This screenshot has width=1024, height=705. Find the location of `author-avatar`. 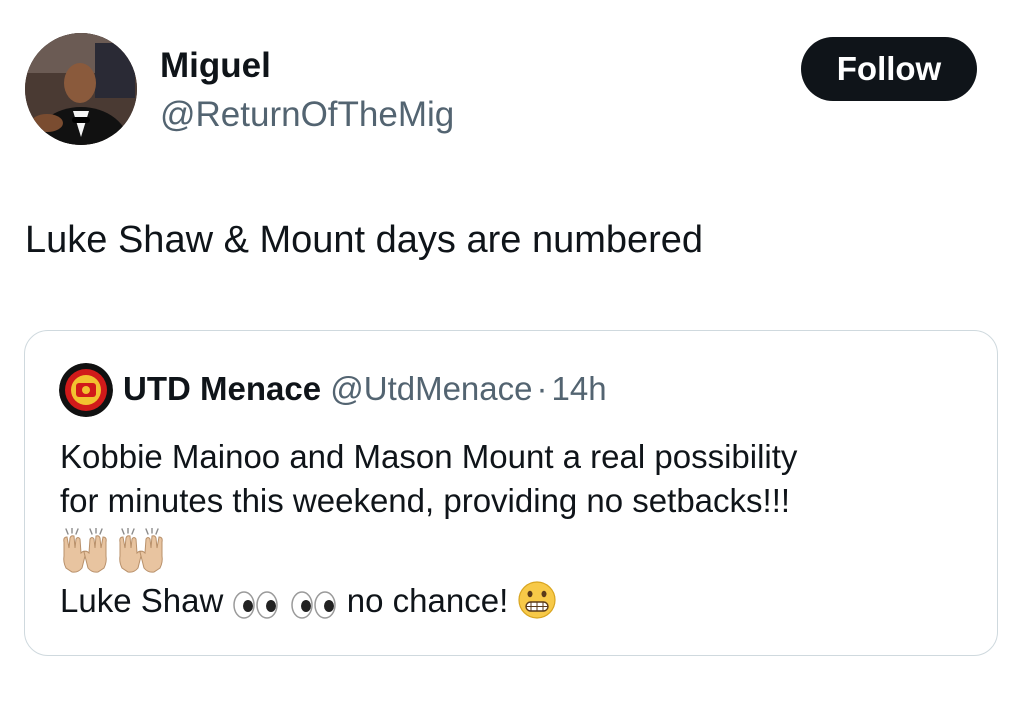

author-avatar is located at coordinates (81, 89).